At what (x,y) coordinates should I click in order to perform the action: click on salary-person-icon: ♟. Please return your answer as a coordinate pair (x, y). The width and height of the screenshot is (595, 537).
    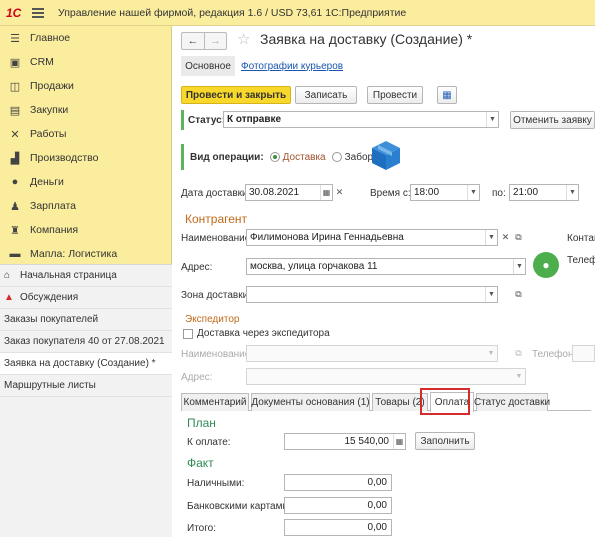
    Looking at the image, I should click on (15, 206).